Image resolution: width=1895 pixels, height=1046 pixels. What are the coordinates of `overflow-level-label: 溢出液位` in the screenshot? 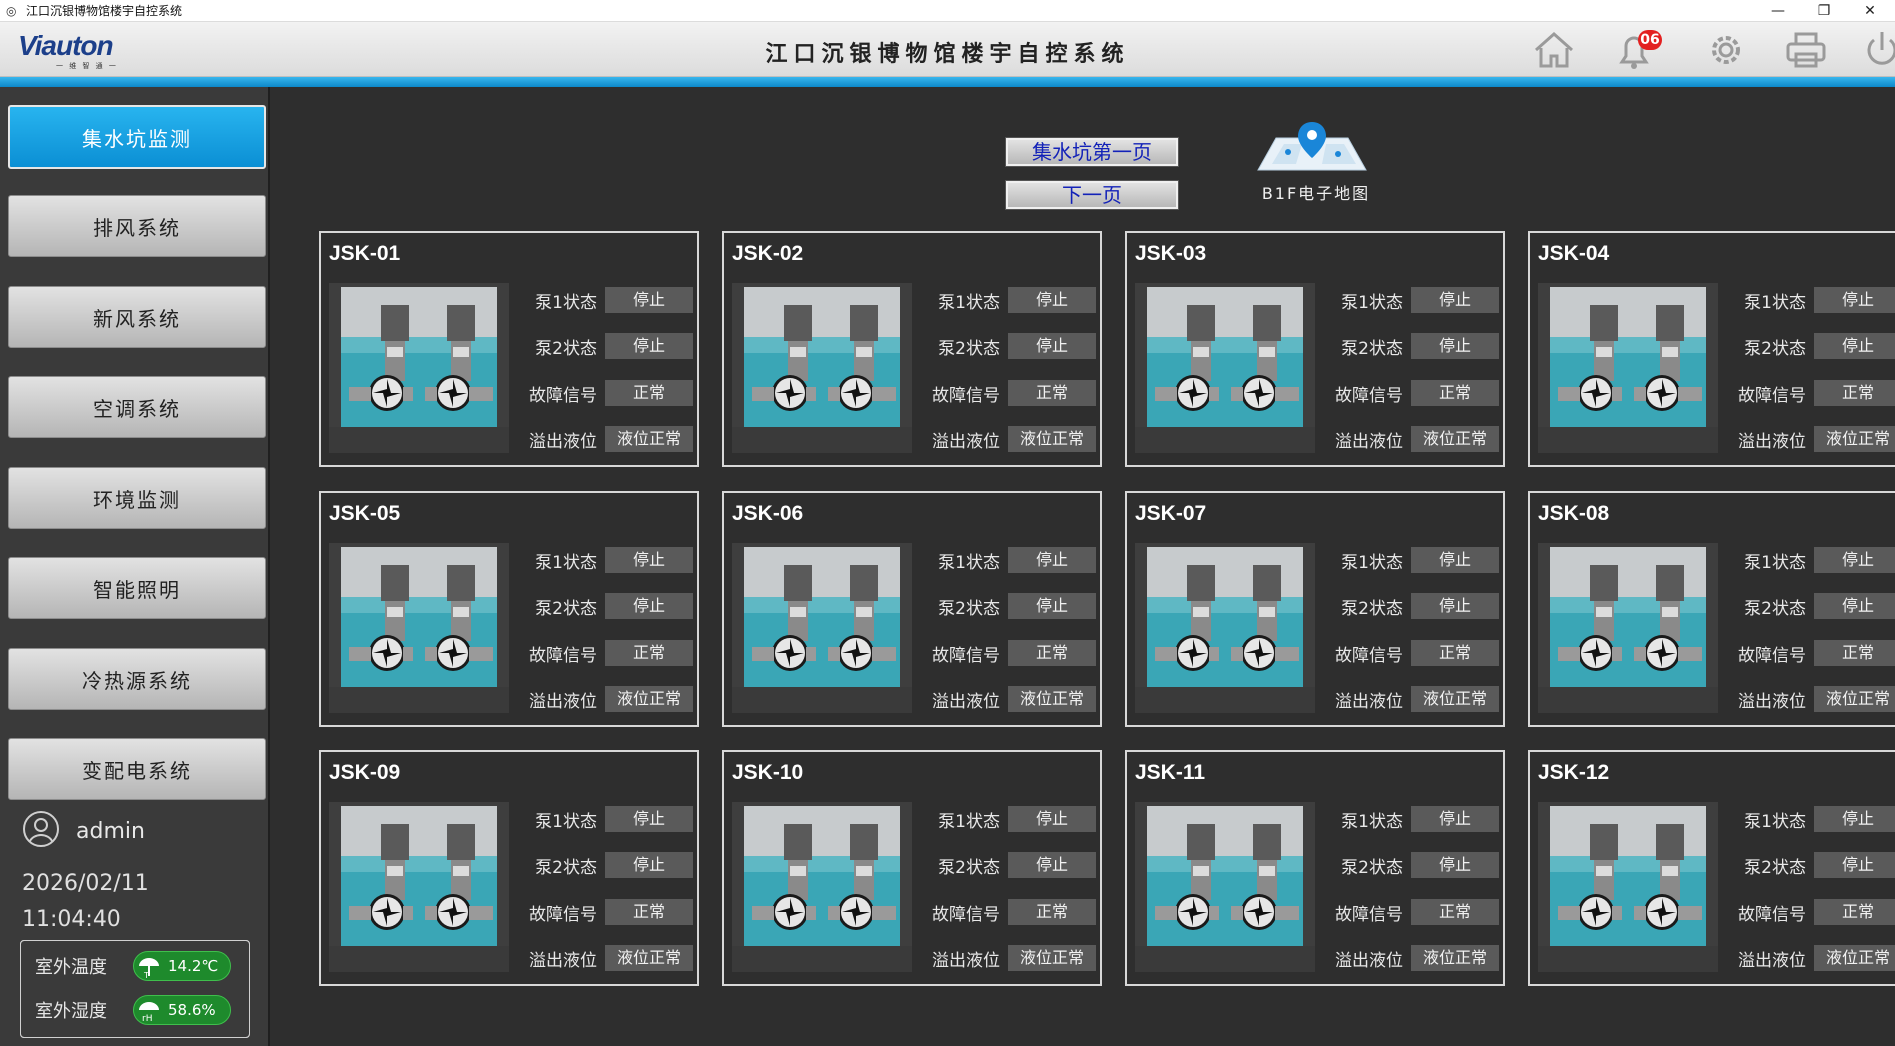 It's located at (966, 701).